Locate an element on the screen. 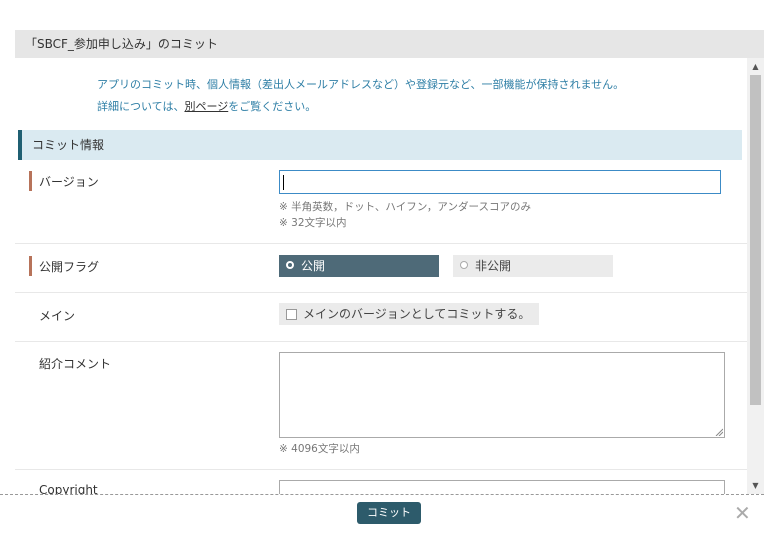 This screenshot has height=560, width=780. radio-private-label: 非公開 is located at coordinates (493, 266).